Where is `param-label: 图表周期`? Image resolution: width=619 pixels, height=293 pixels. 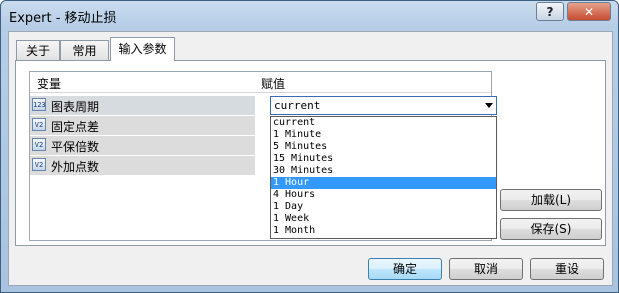 param-label: 图表周期 is located at coordinates (75, 107).